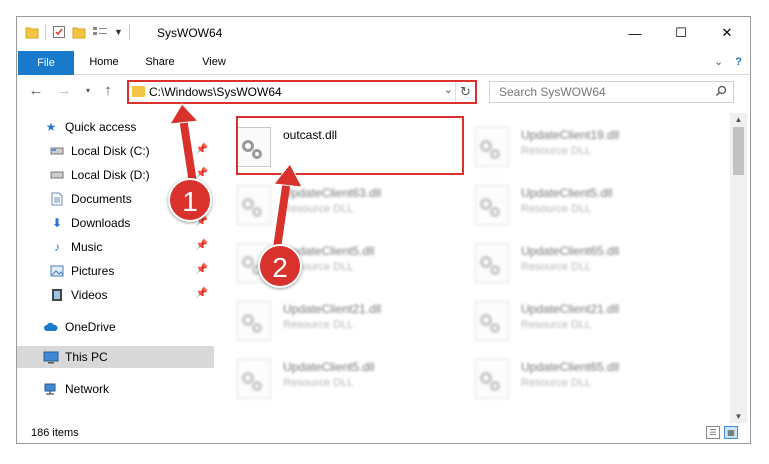 The image size is (769, 464). I want to click on minimize-button: —, so click(635, 33).